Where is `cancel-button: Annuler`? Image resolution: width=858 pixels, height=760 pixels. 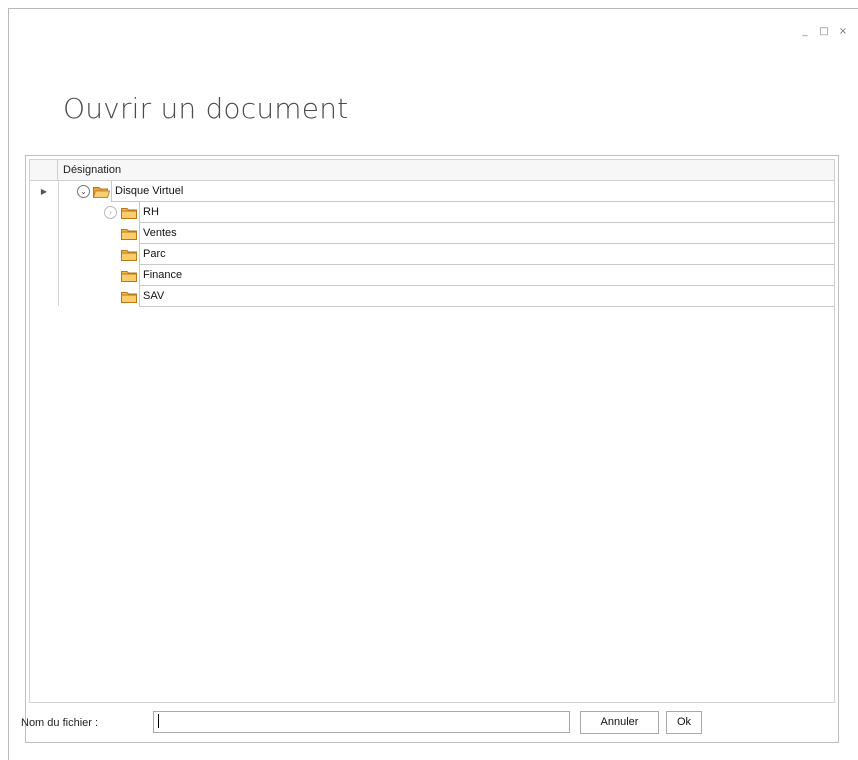
cancel-button: Annuler is located at coordinates (619, 722).